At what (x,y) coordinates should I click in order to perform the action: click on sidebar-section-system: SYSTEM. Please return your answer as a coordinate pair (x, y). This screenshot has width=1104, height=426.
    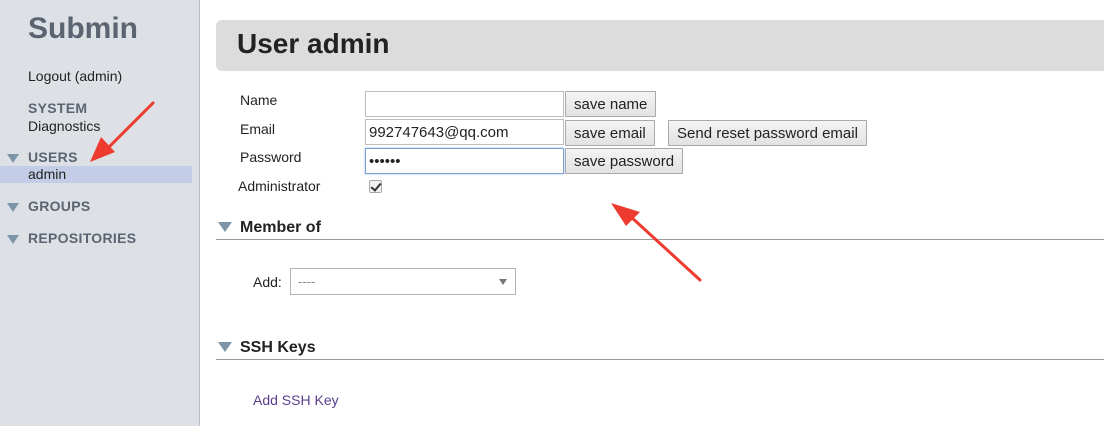
    Looking at the image, I should click on (58, 108).